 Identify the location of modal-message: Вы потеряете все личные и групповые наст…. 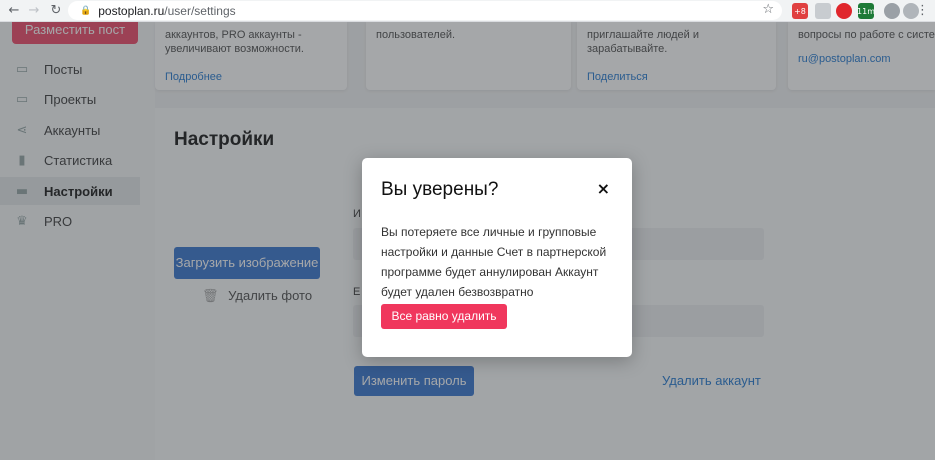
(494, 262).